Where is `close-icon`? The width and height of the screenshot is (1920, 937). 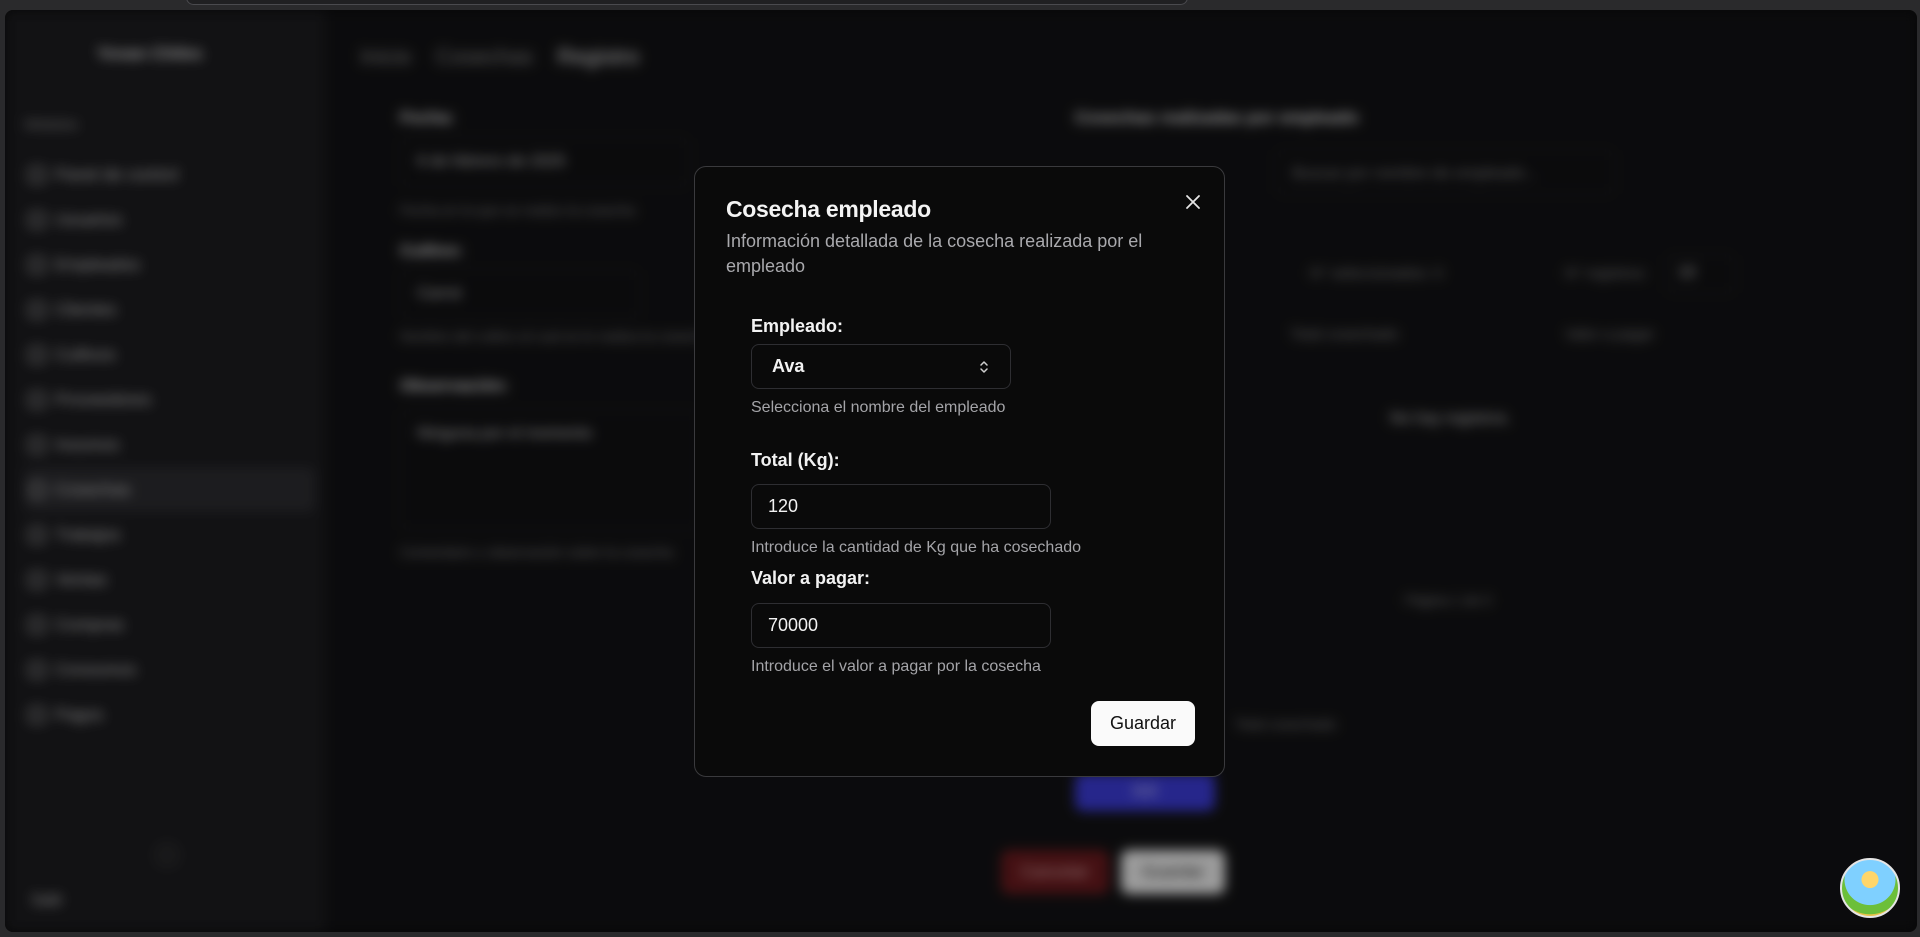
close-icon is located at coordinates (1193, 202).